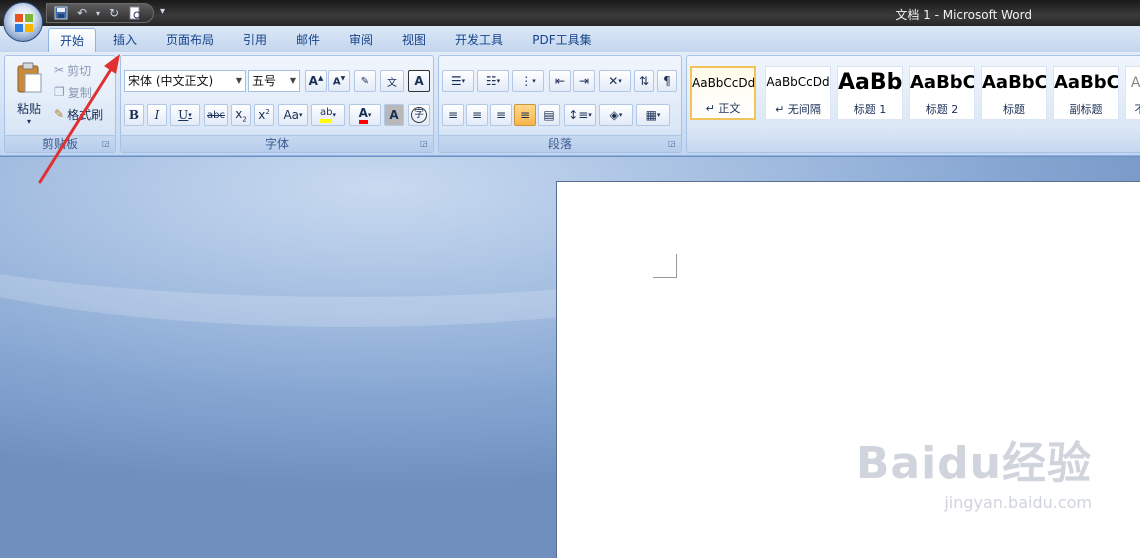 The width and height of the screenshot is (1140, 558). What do you see at coordinates (107, 144) in the screenshot?
I see `clipboard-launcher-icon: ◲` at bounding box center [107, 144].